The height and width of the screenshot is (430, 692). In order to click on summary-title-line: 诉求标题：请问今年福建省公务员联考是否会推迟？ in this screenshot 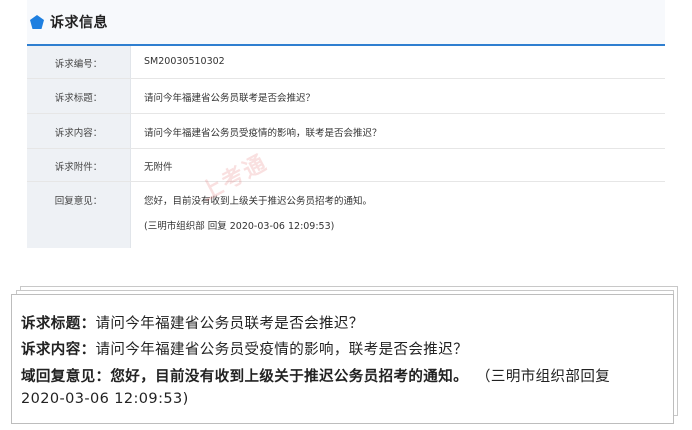, I will do `click(192, 322)`.